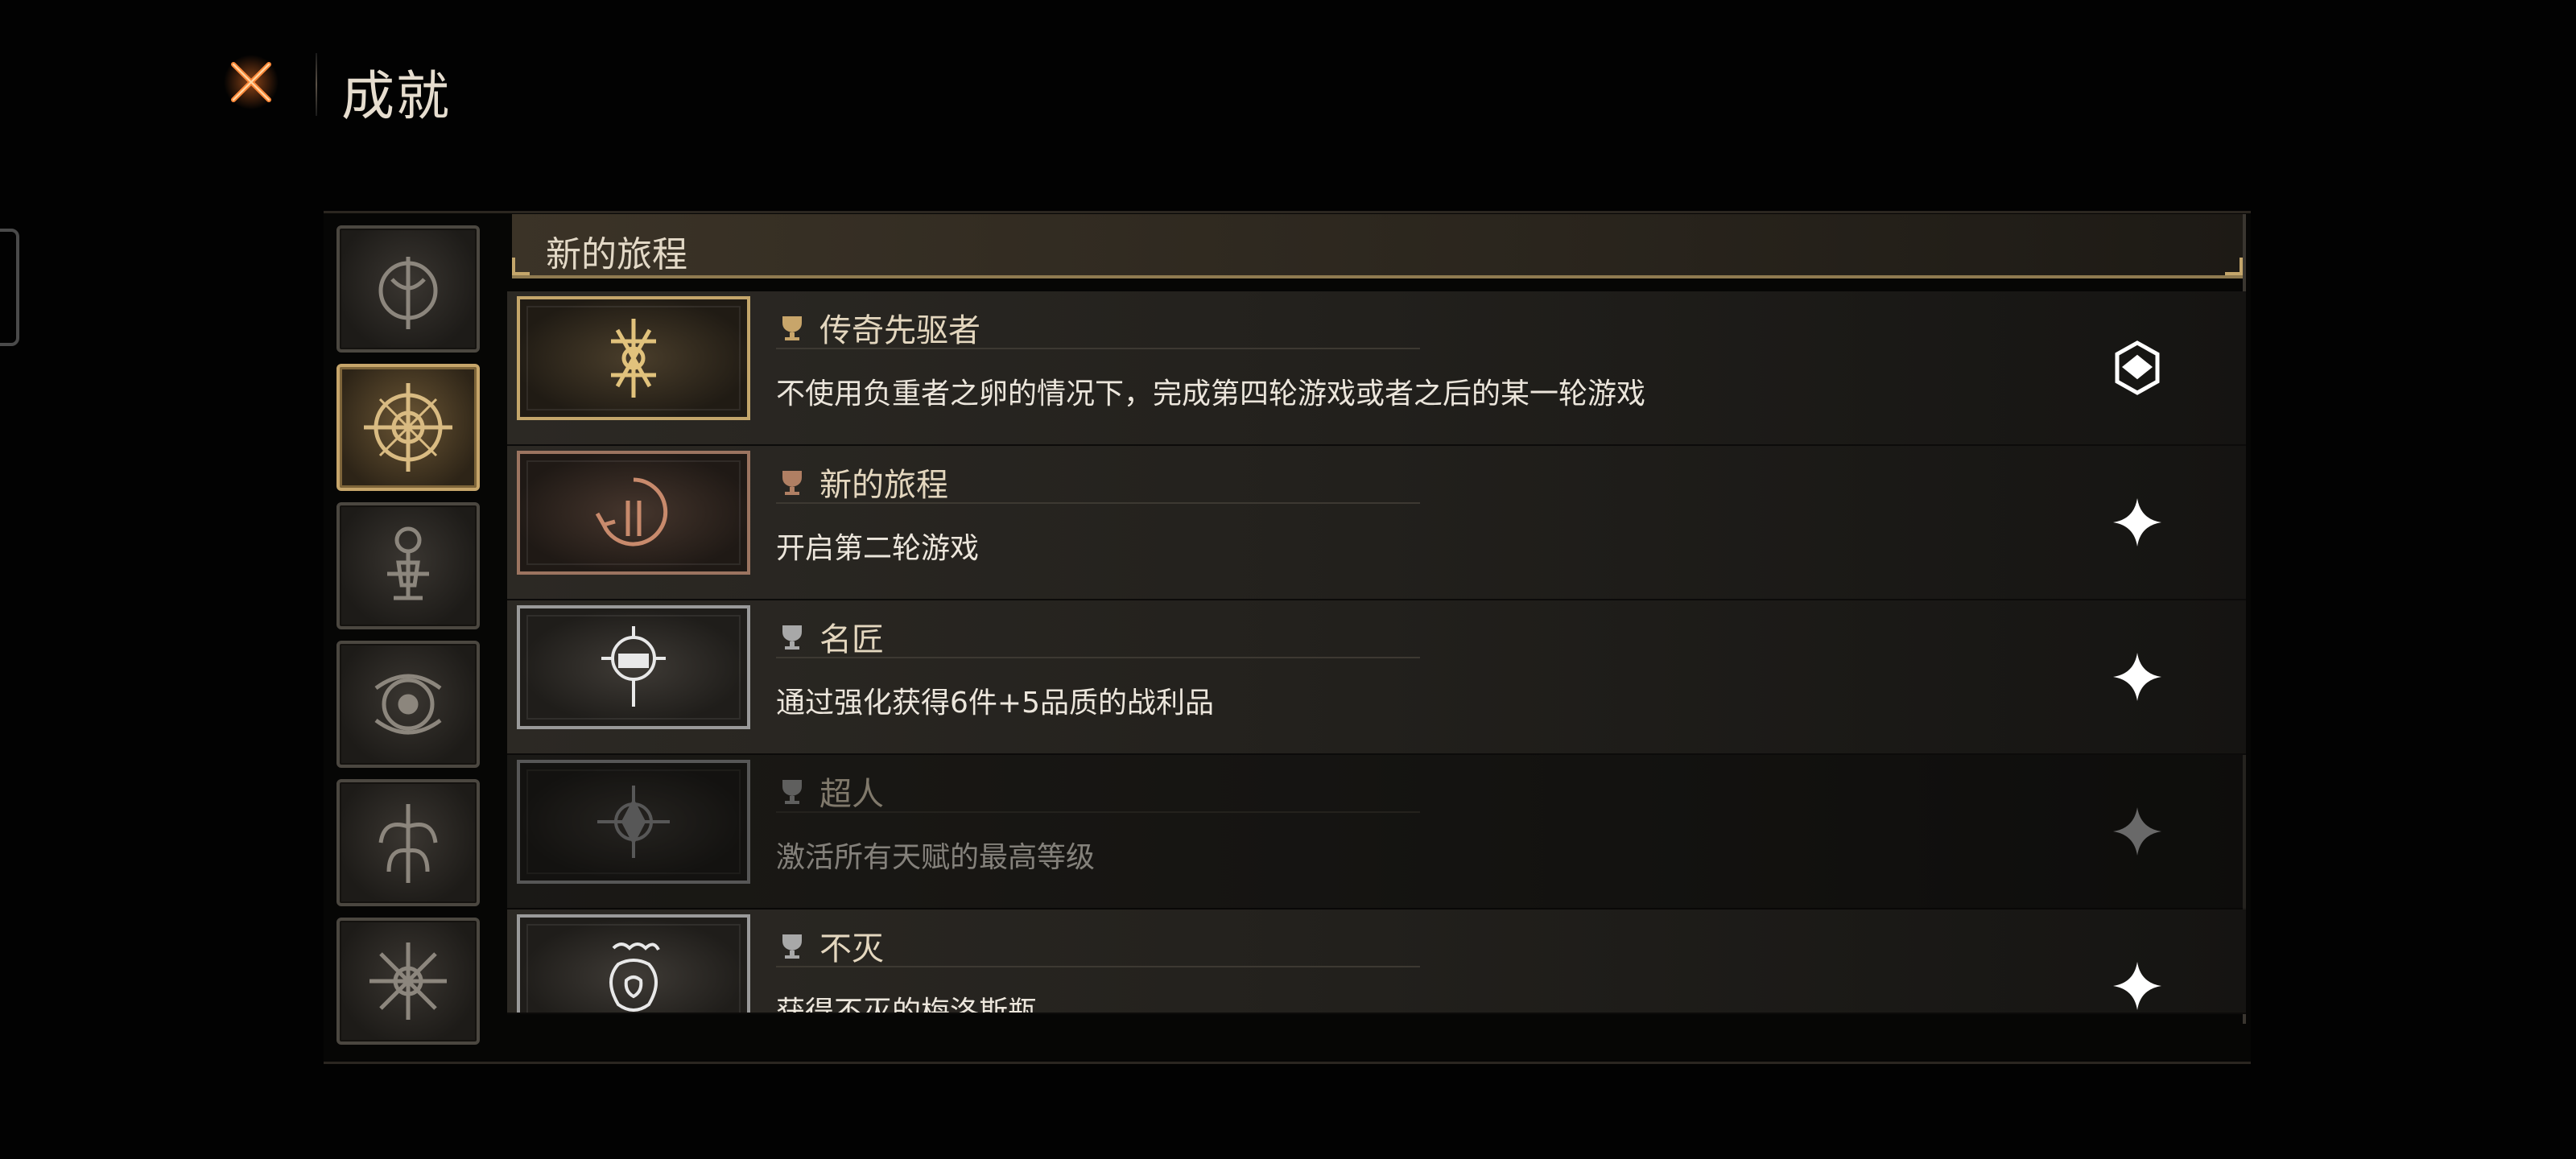  Describe the element at coordinates (884, 485) in the screenshot. I see `achievement-name: 新的旅程` at that location.